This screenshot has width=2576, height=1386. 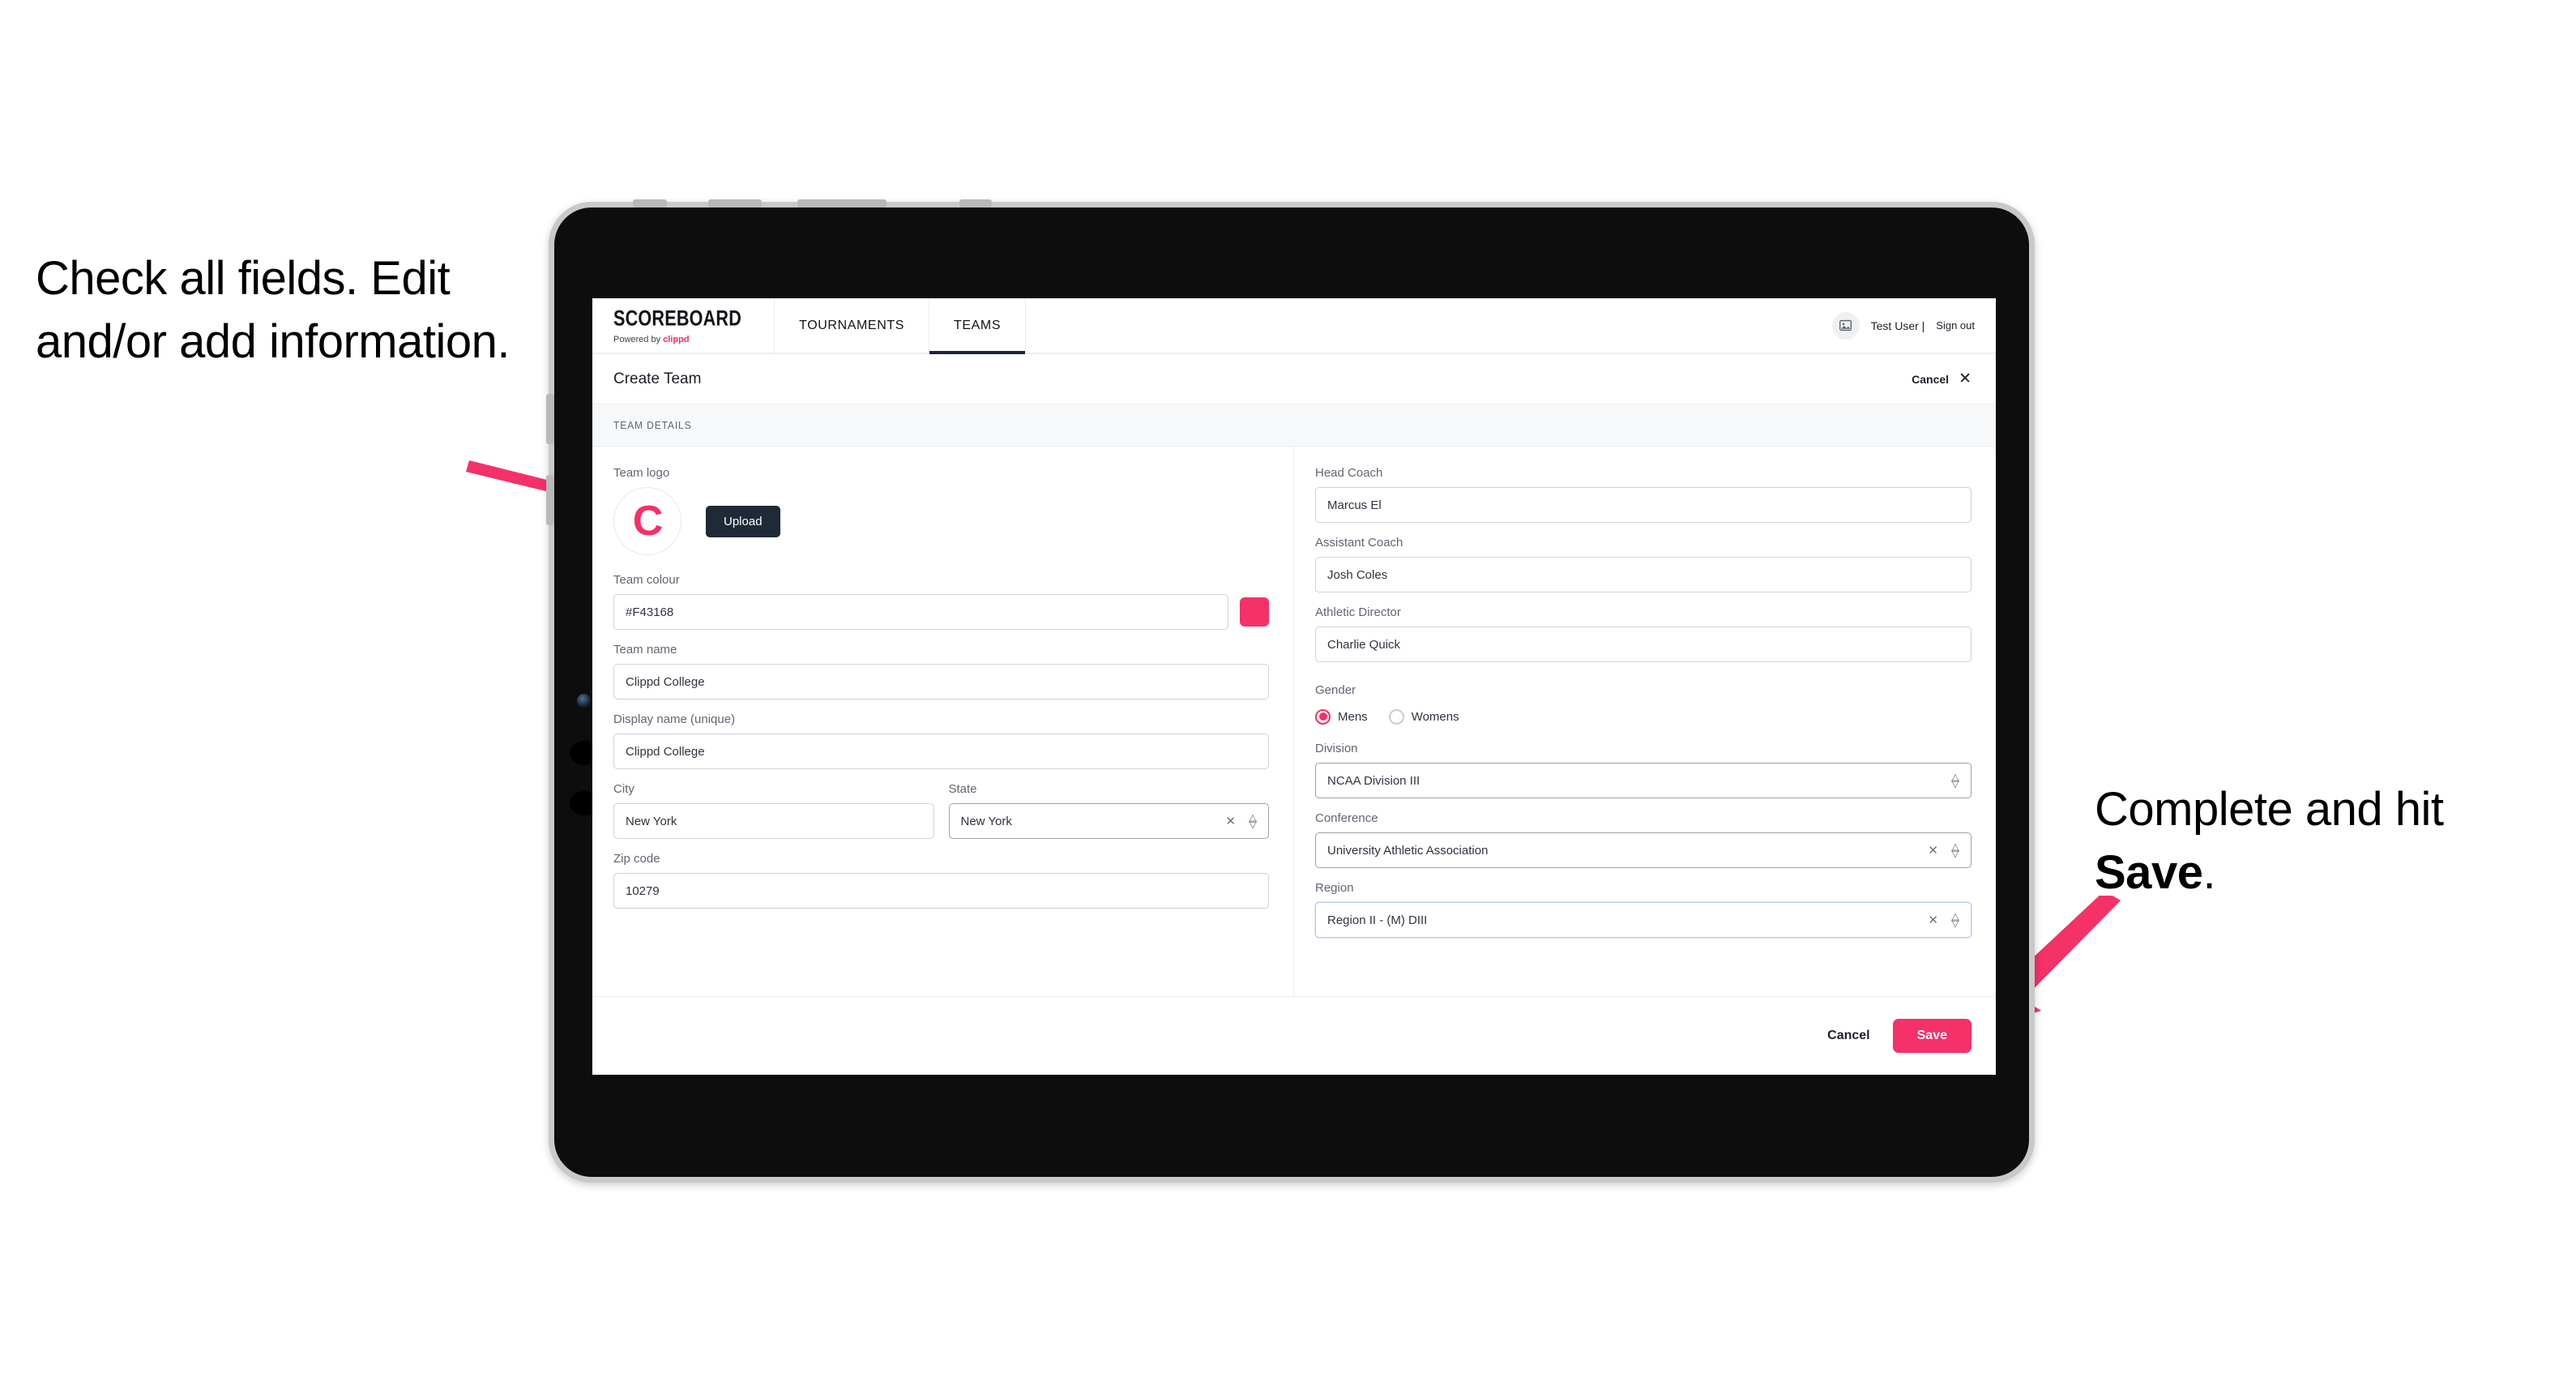 What do you see at coordinates (2149, 873) in the screenshot?
I see `annotation-right-bold: Save` at bounding box center [2149, 873].